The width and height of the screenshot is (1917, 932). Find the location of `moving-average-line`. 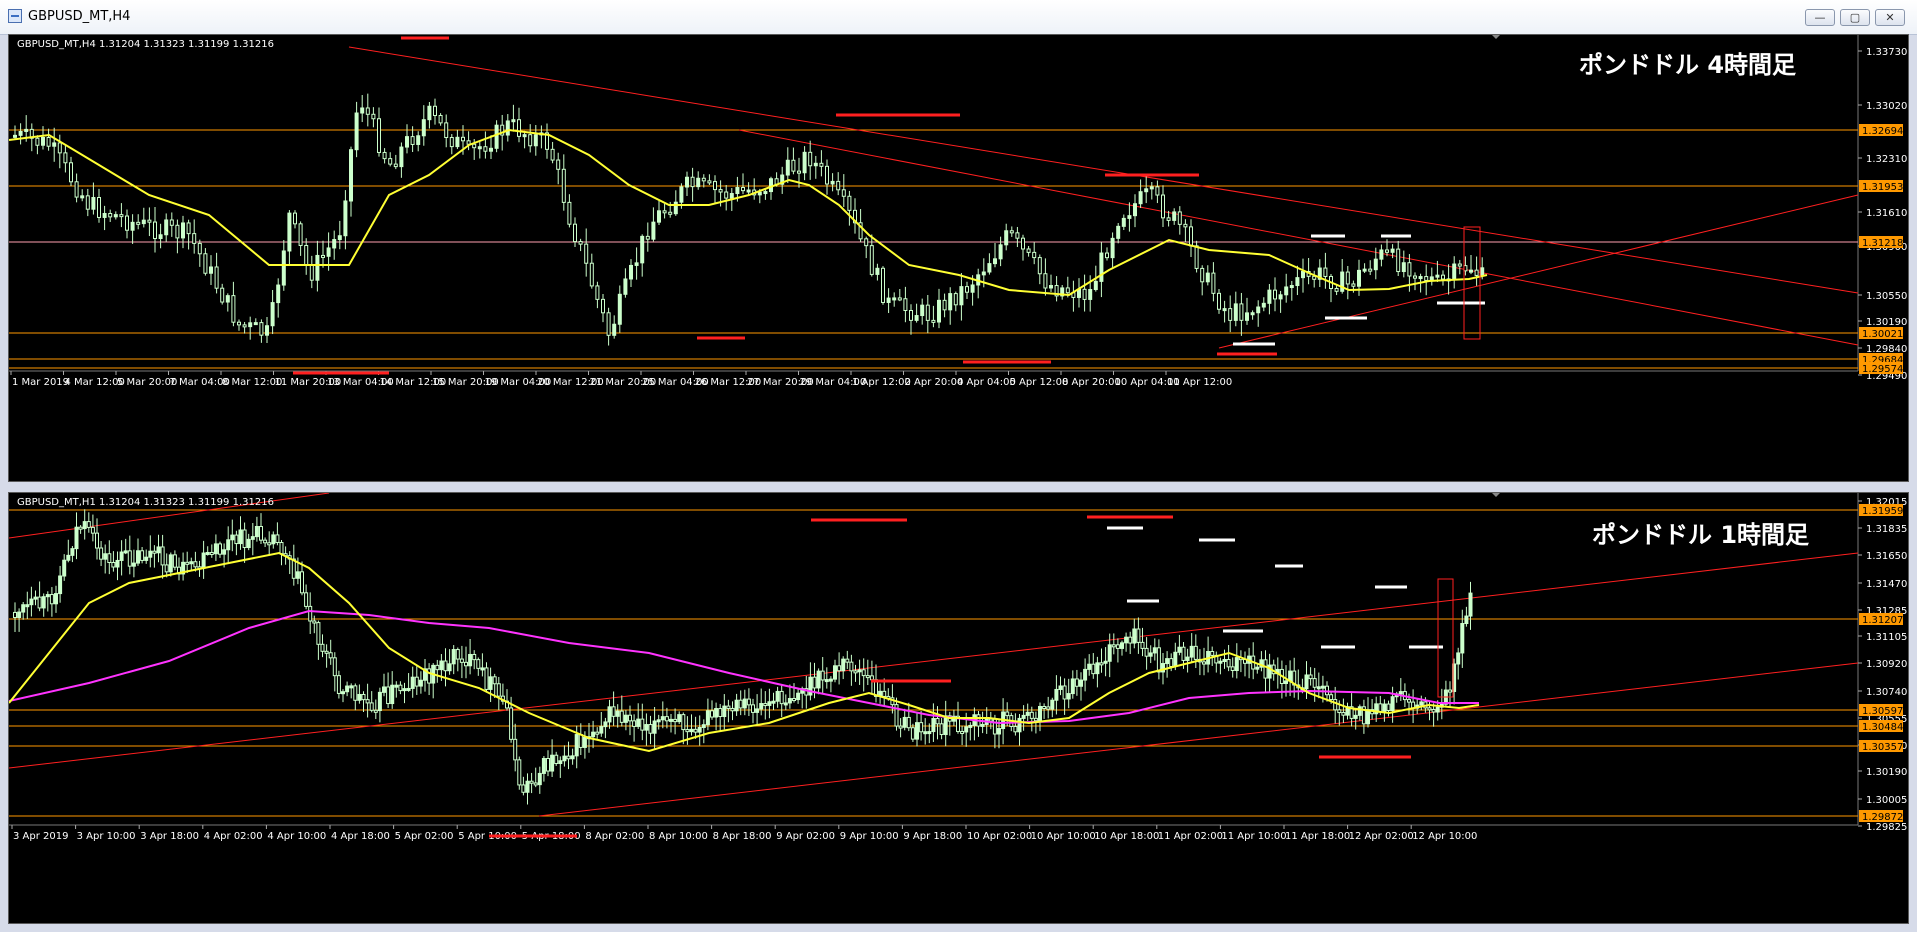

moving-average-line is located at coordinates (748, 212).